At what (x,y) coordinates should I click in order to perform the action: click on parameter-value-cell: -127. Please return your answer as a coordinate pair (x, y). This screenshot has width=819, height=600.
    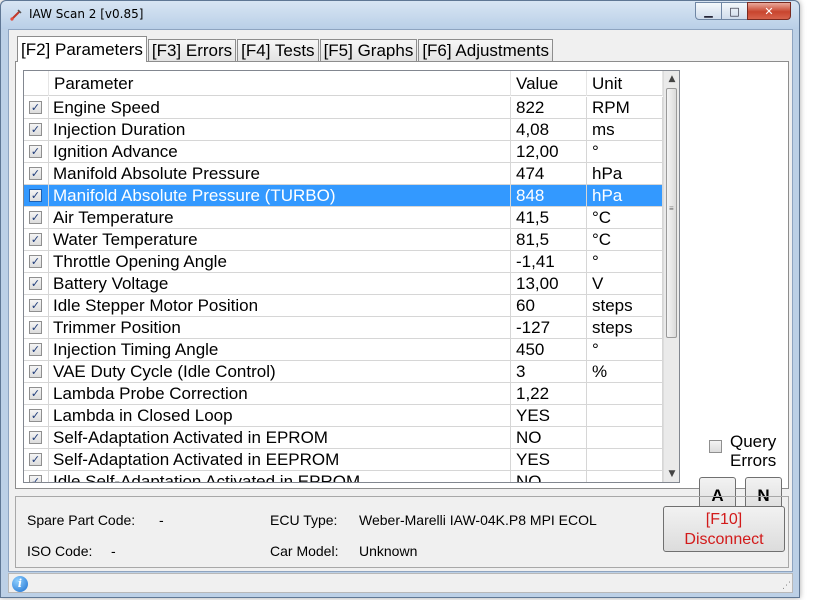
    Looking at the image, I should click on (549, 328).